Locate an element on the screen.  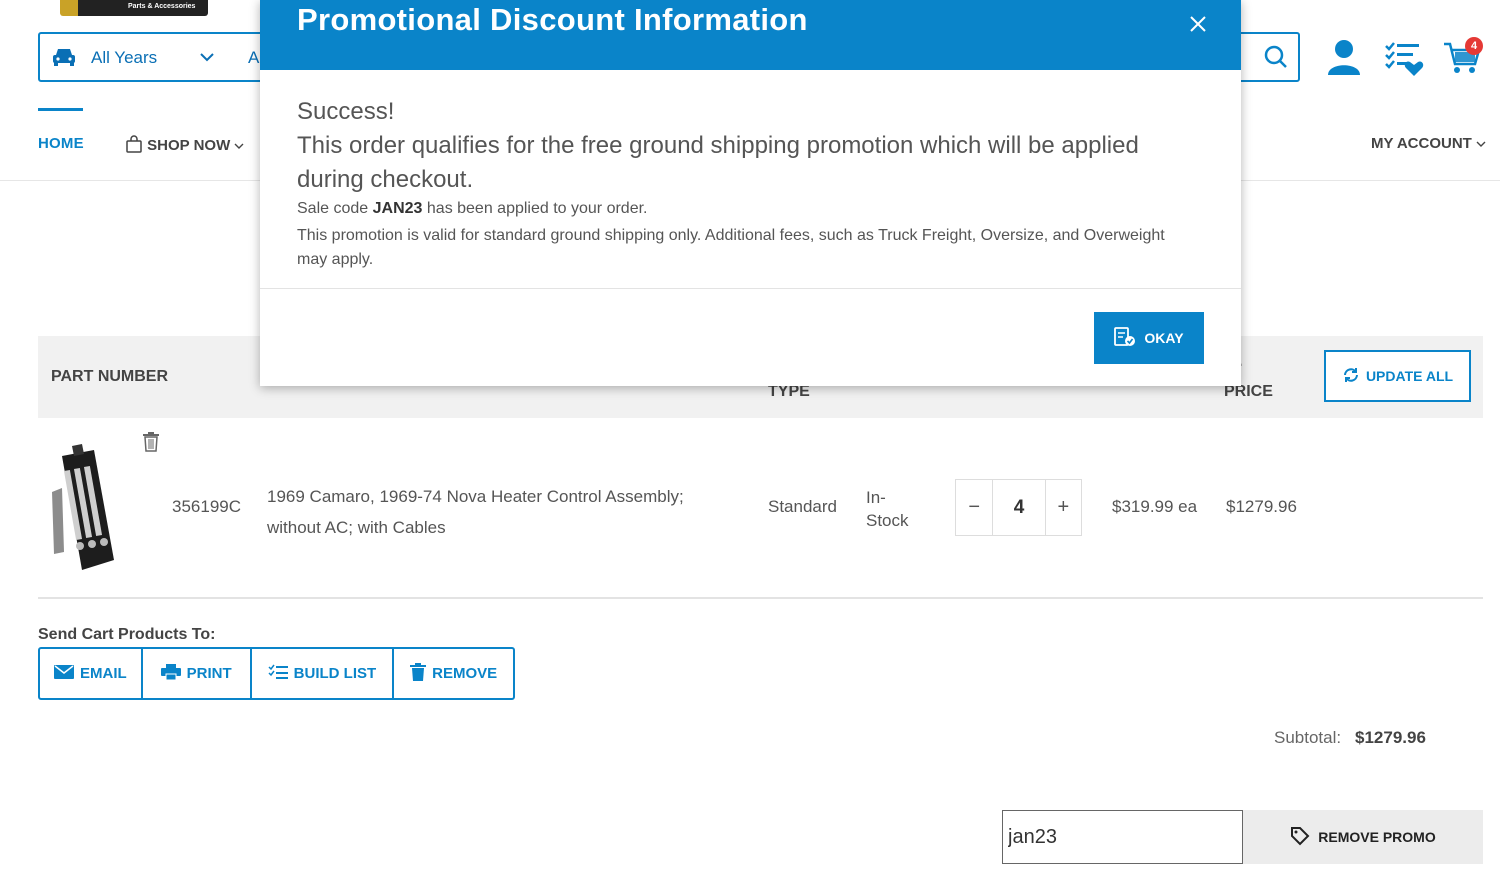
unit-price-cell: $319.99 ea is located at coordinates (1155, 506).